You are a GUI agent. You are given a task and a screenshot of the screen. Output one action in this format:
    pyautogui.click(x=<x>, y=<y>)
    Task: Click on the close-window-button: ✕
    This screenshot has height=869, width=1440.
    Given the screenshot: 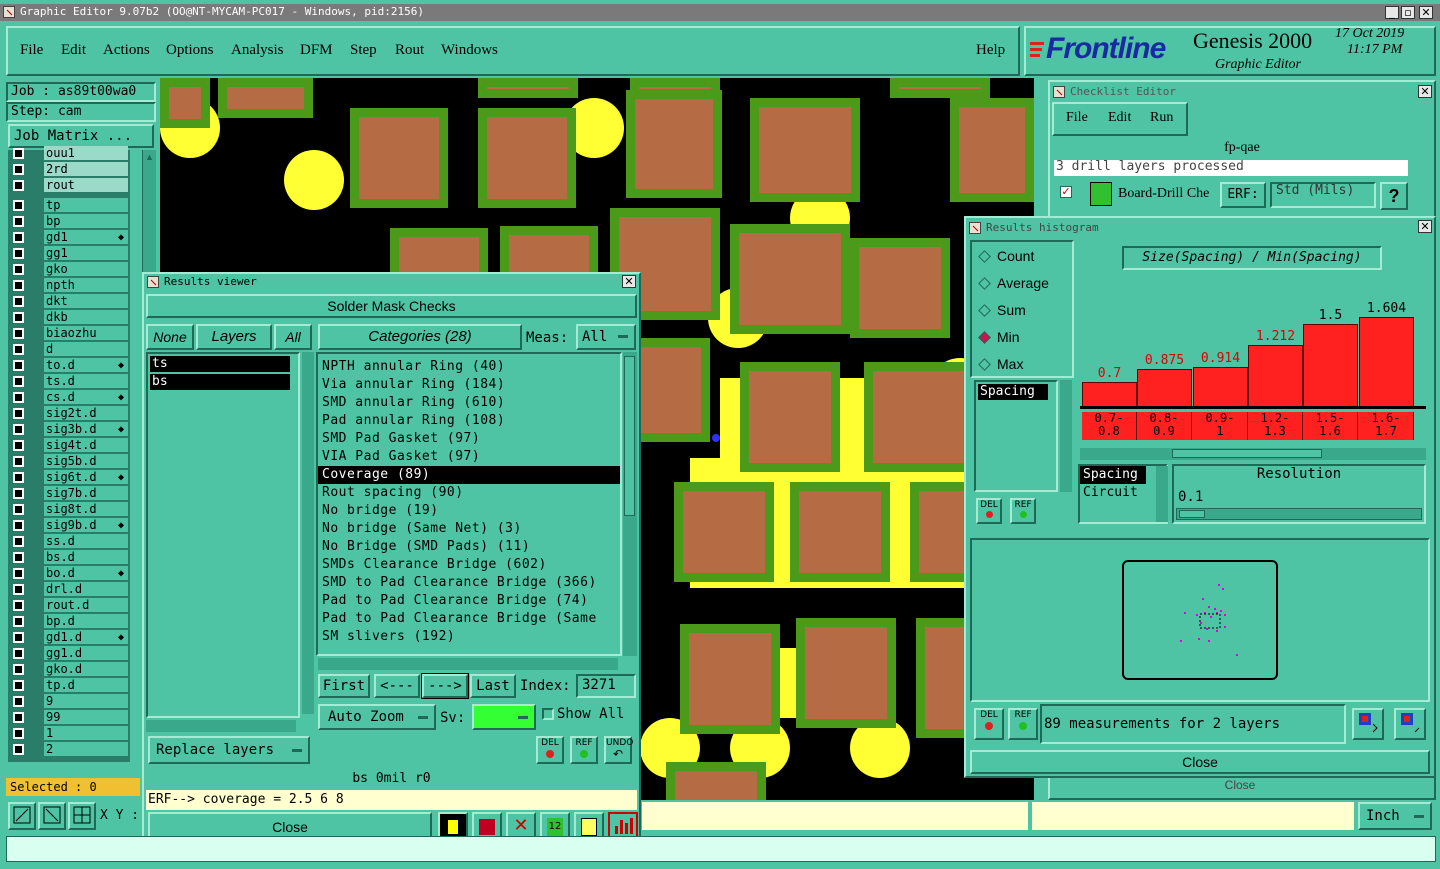 What is the action you would take?
    pyautogui.click(x=1426, y=12)
    